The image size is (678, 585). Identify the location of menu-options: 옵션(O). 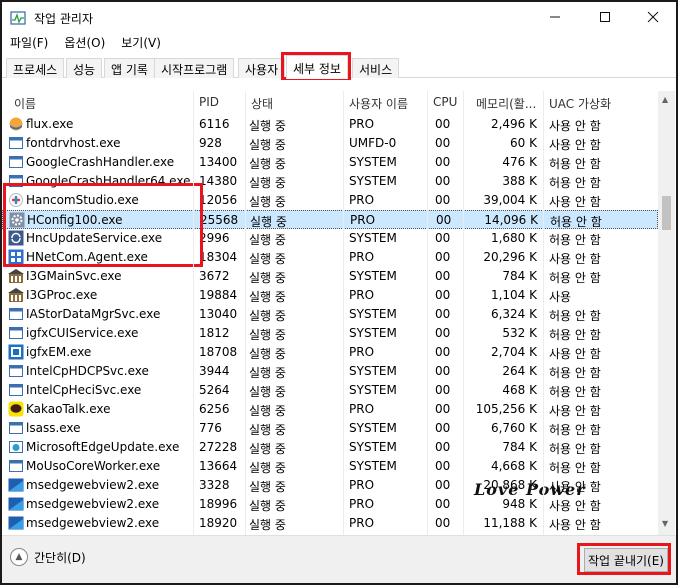
(84, 42).